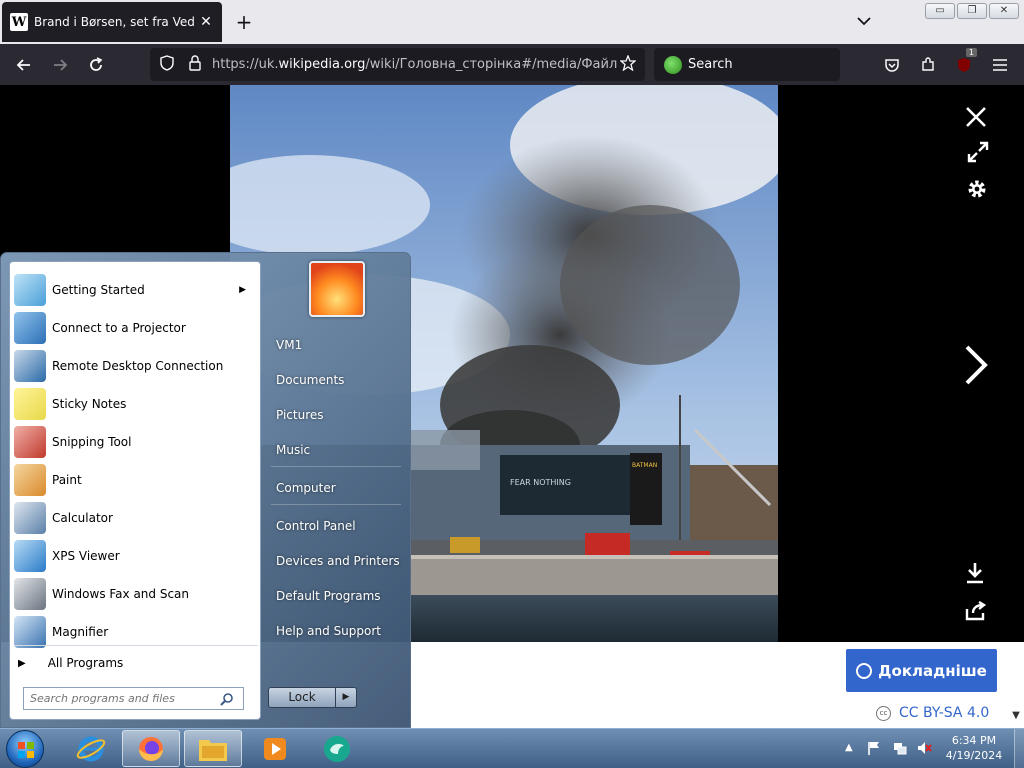 The width and height of the screenshot is (1024, 768). I want to click on start-right-item: Pictures, so click(300, 415).